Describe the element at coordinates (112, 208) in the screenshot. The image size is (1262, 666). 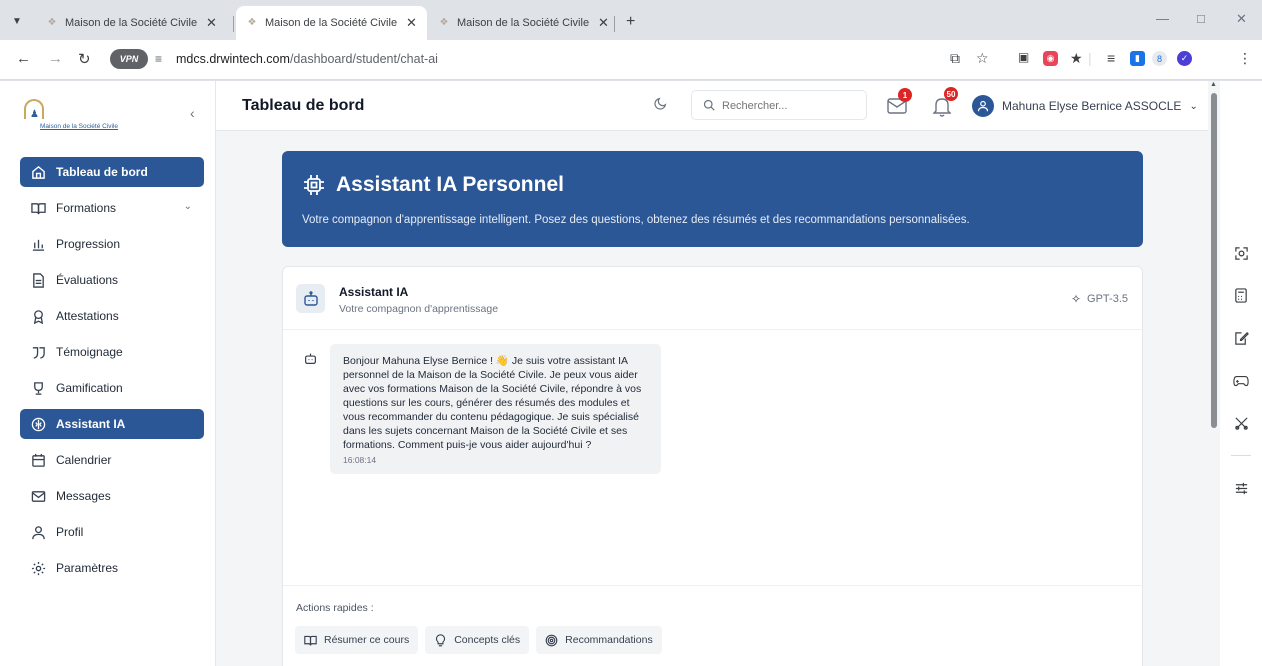
I see `sidebar-item-formations: Formations ⌄` at that location.